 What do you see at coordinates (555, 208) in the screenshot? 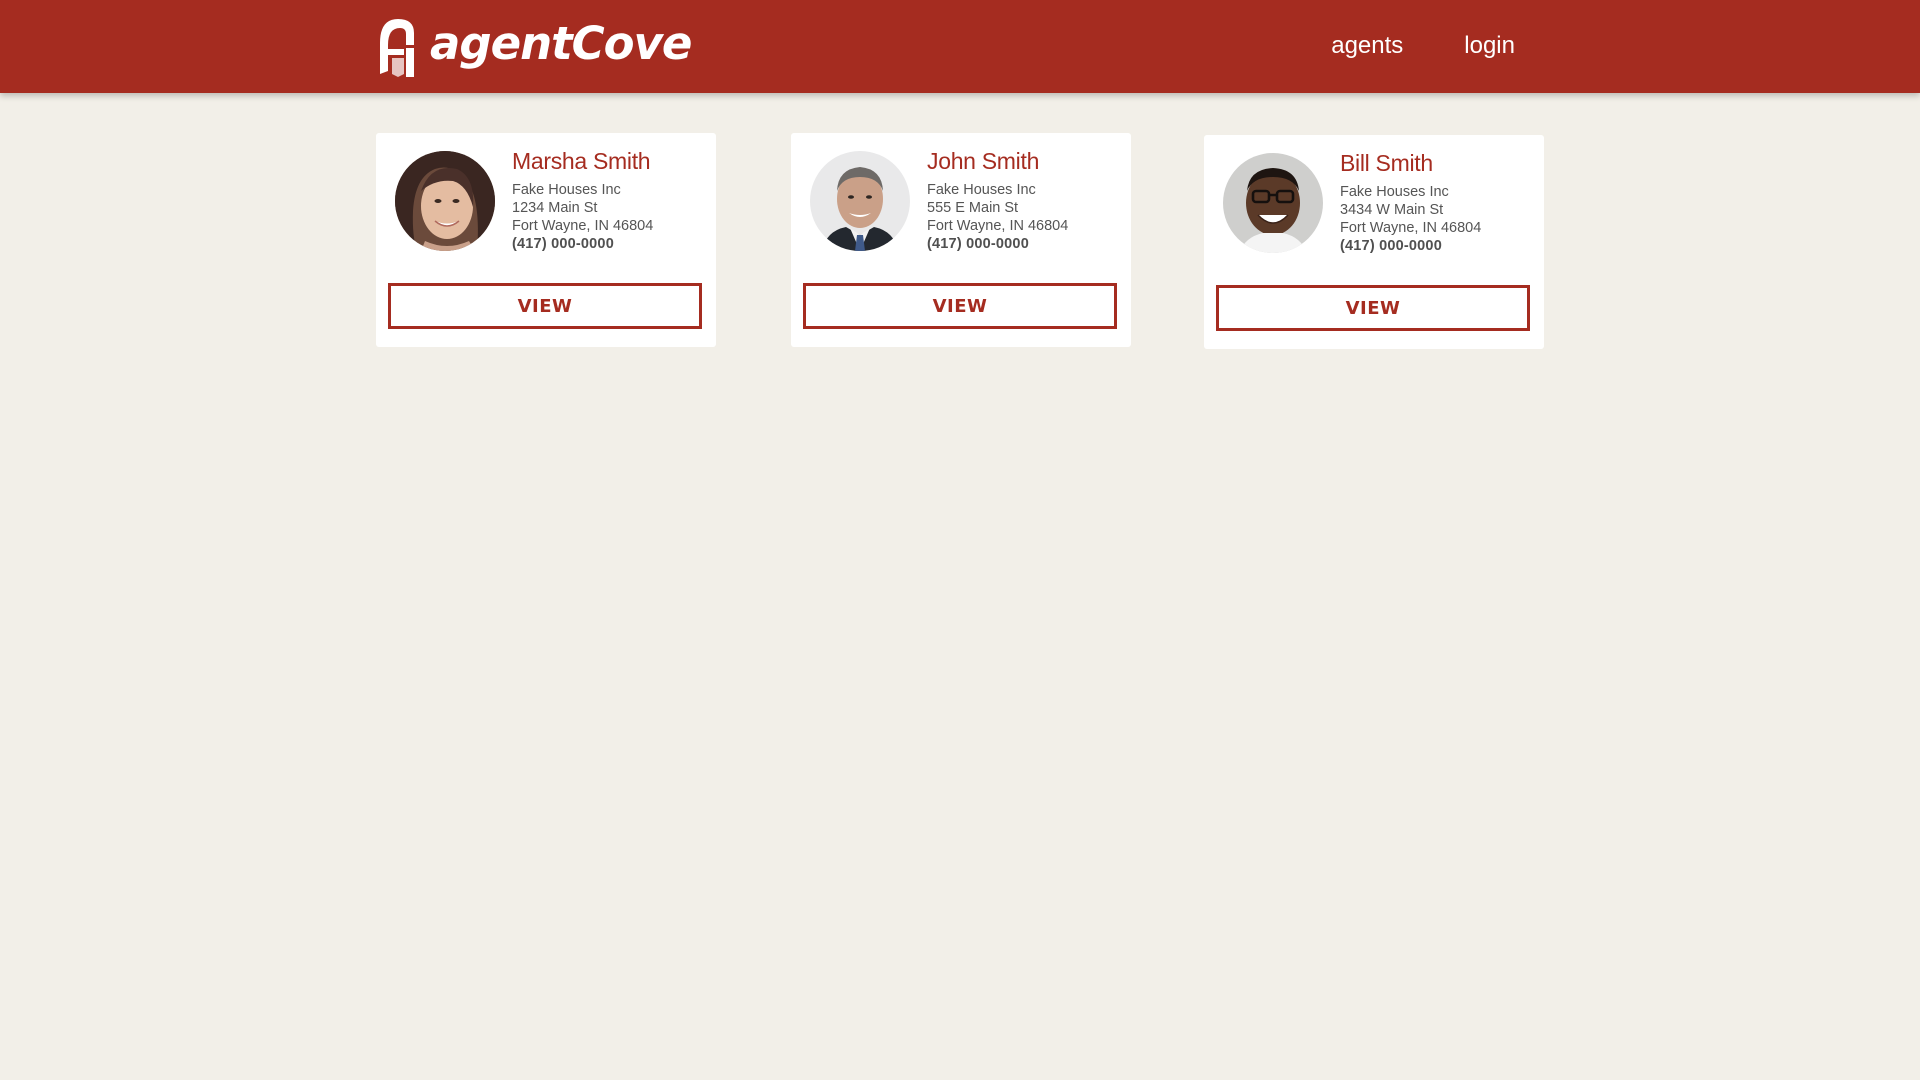
I see `agent-street: 1234 Main St` at bounding box center [555, 208].